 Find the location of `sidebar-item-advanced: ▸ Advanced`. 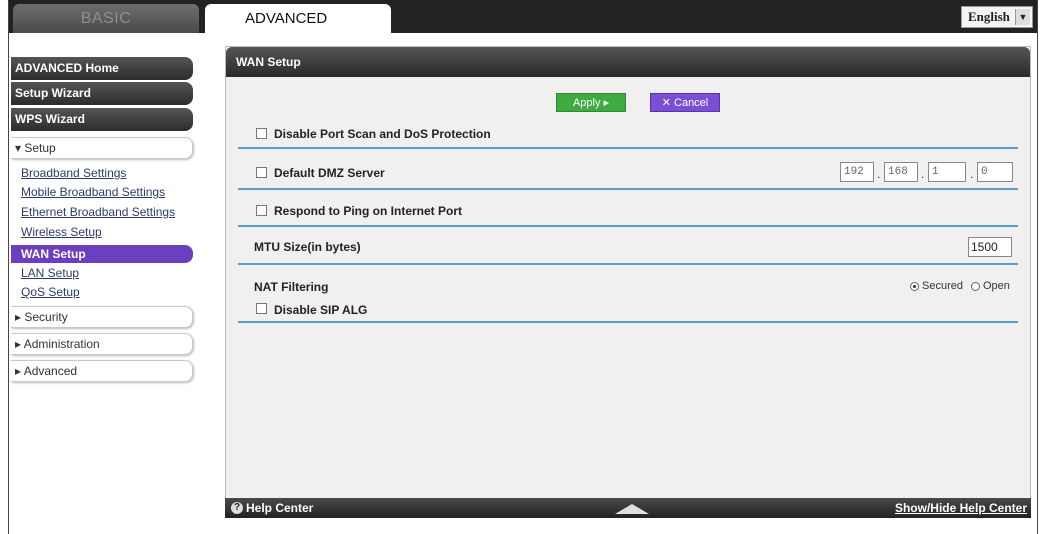

sidebar-item-advanced: ▸ Advanced is located at coordinates (102, 371).